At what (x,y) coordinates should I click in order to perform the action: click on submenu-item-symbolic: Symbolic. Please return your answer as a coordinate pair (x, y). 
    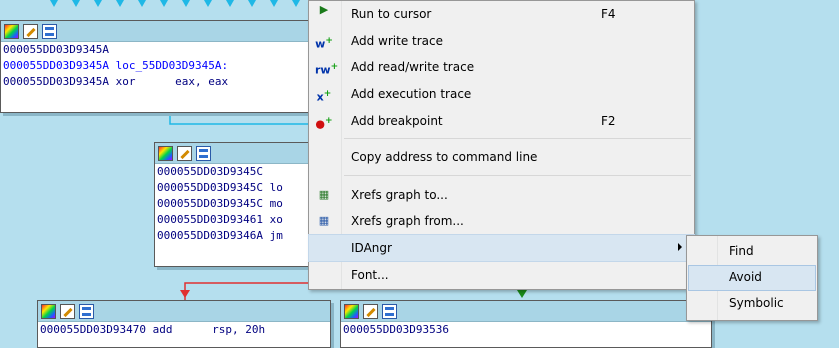
    Looking at the image, I should click on (752, 304).